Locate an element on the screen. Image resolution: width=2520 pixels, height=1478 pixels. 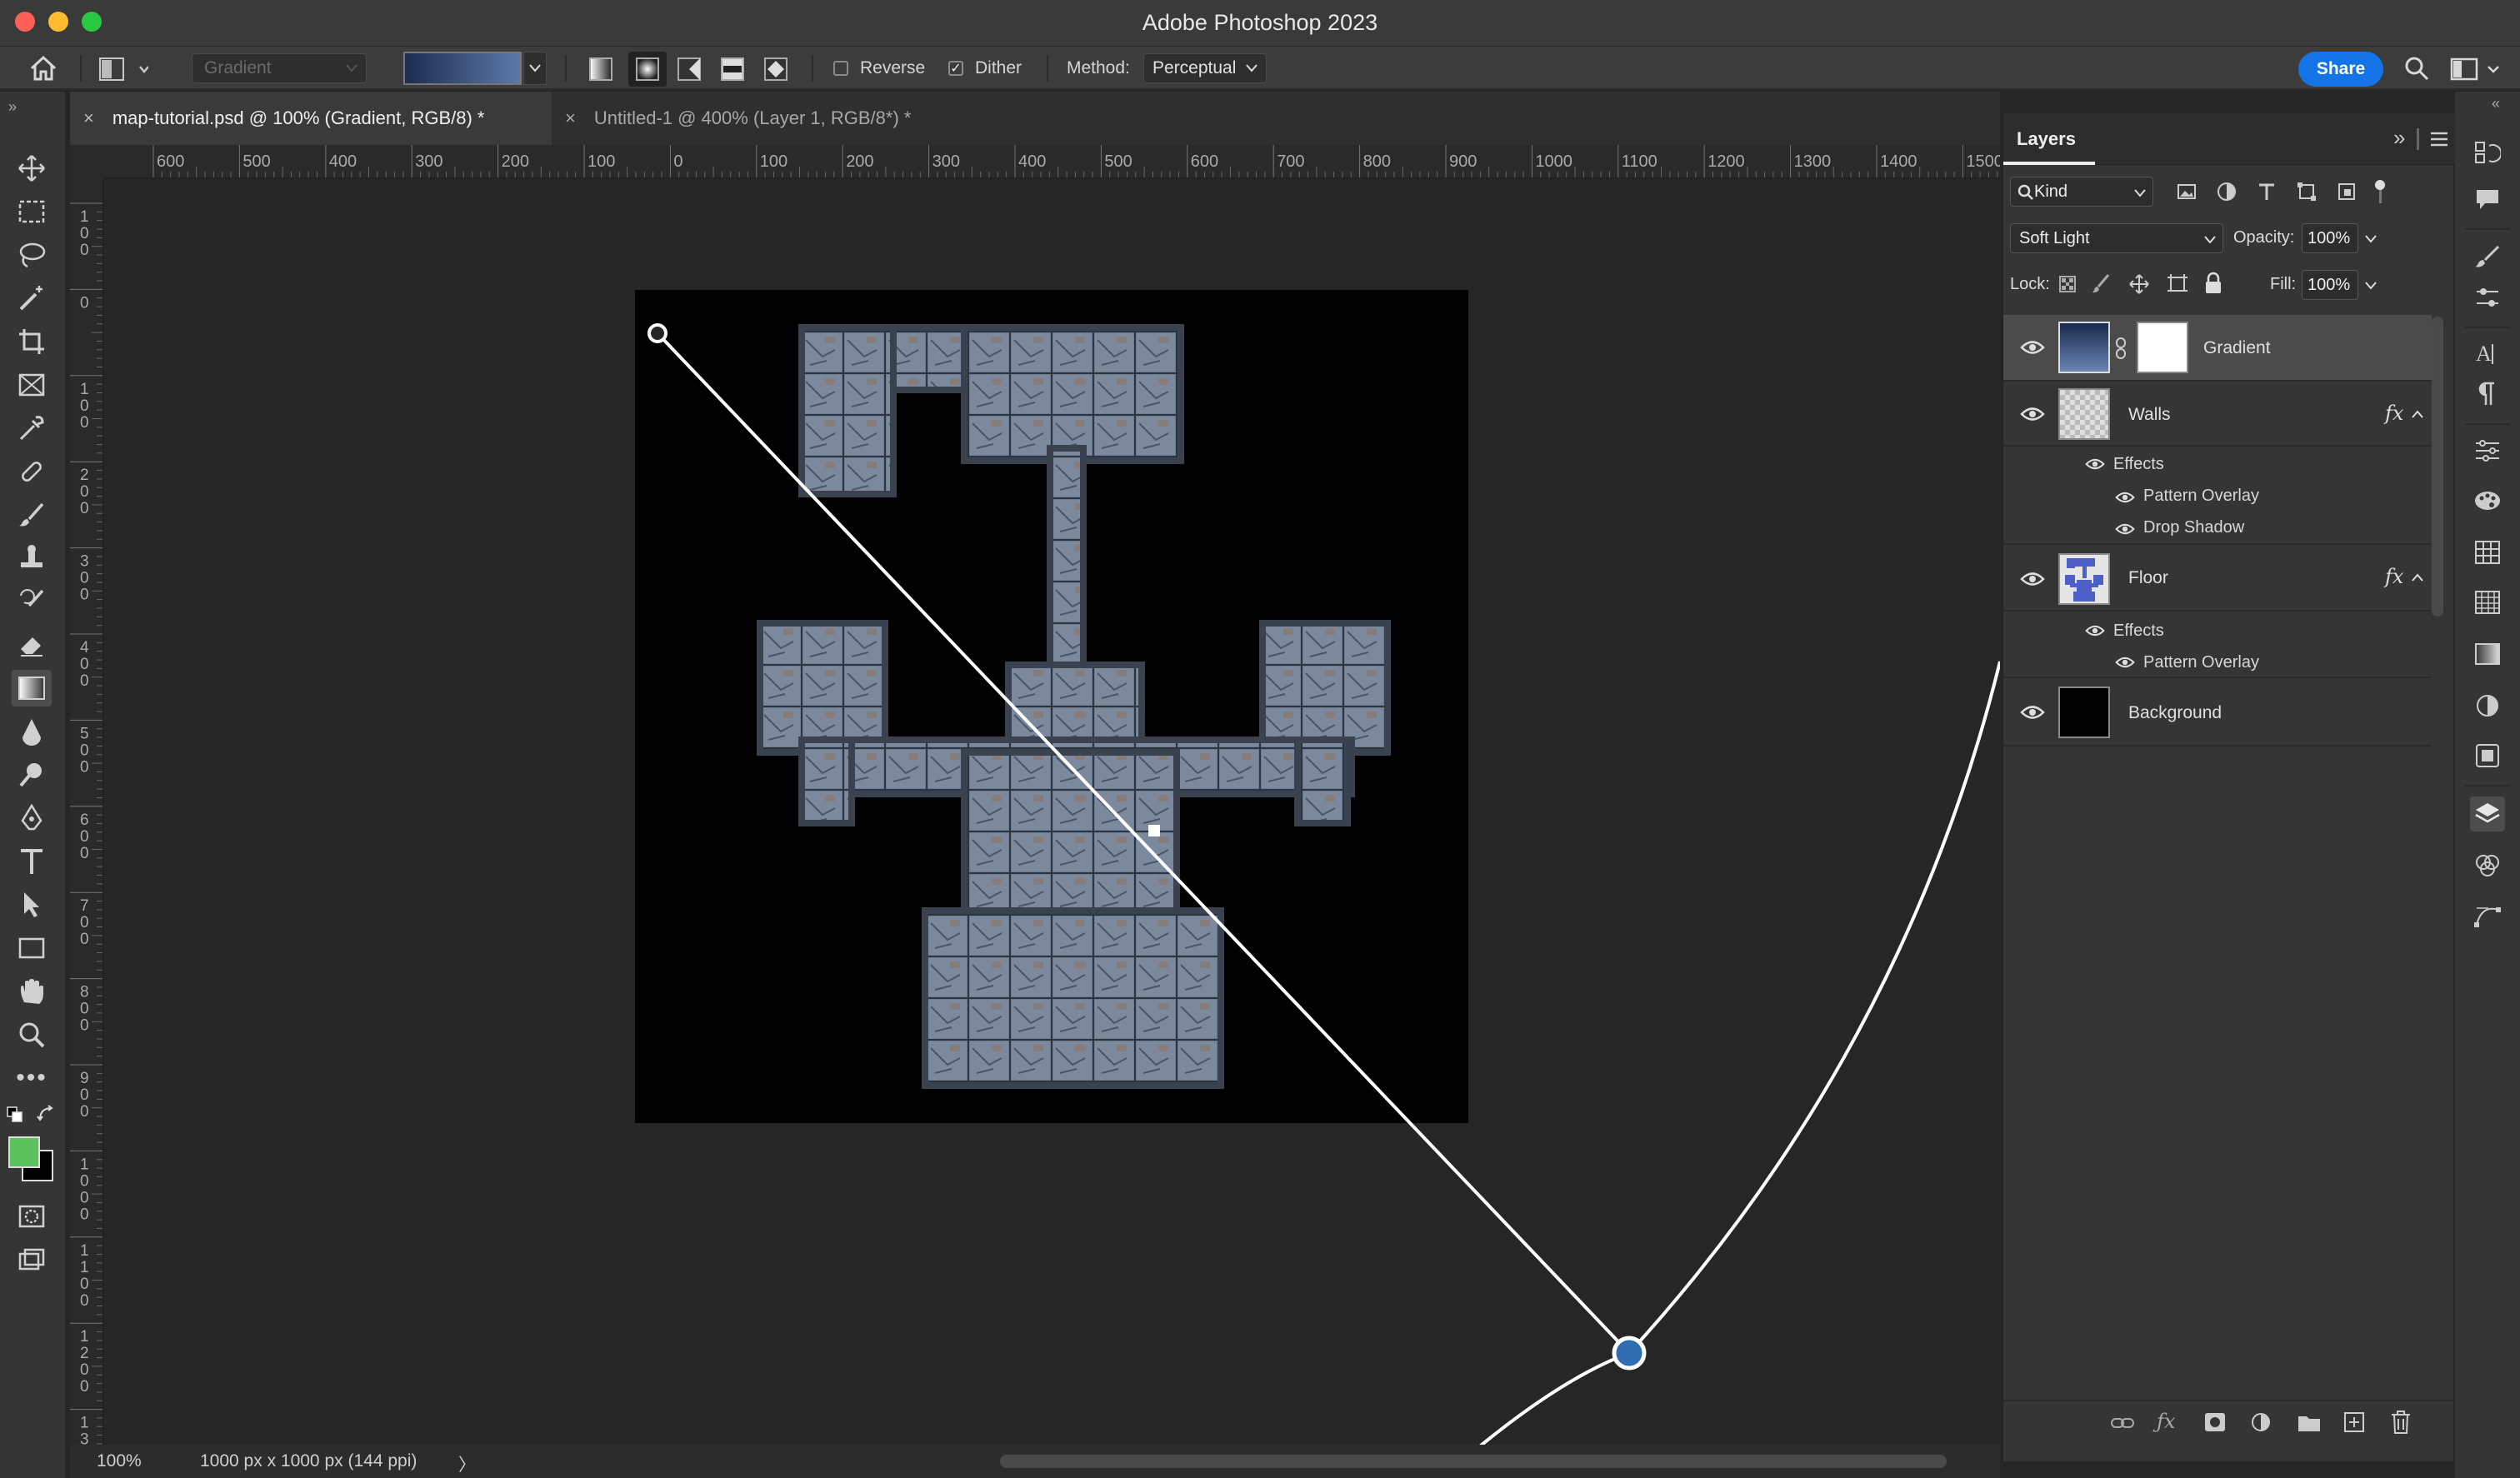
new-group-icon is located at coordinates (2309, 1422).